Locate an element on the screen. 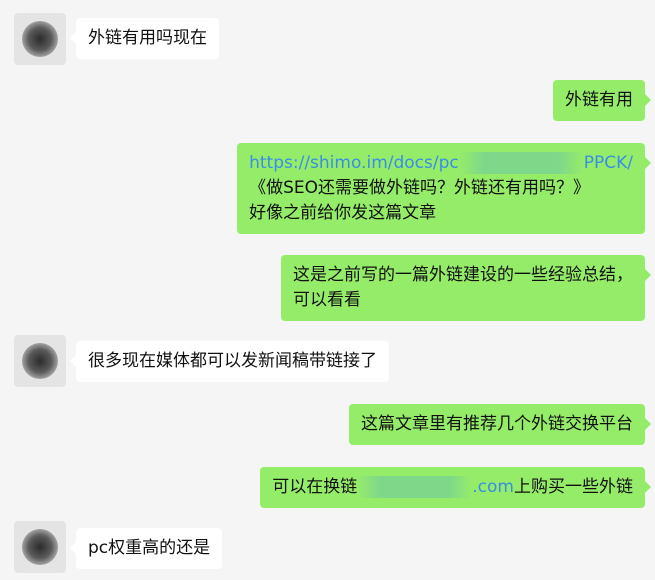 The image size is (655, 580). message-bubble-incoming: 外链有用吗现在 is located at coordinates (144, 38).